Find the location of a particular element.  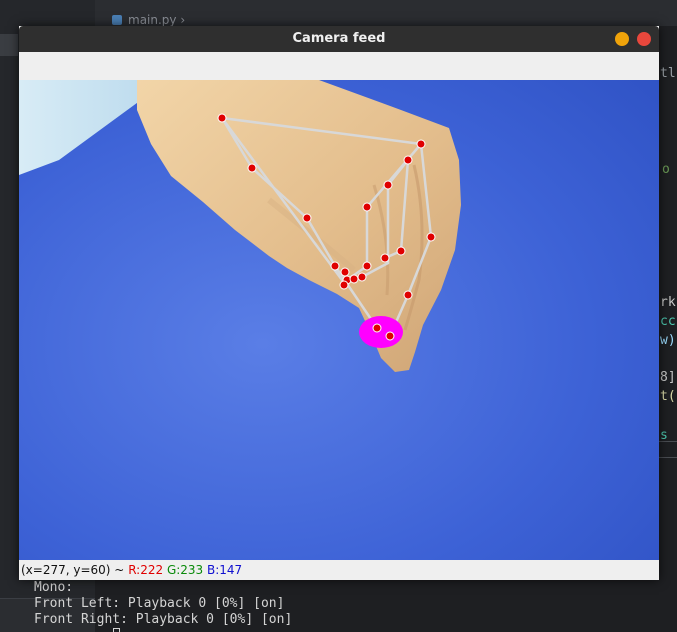

editor-tab-label: main.py is located at coordinates (152, 20).